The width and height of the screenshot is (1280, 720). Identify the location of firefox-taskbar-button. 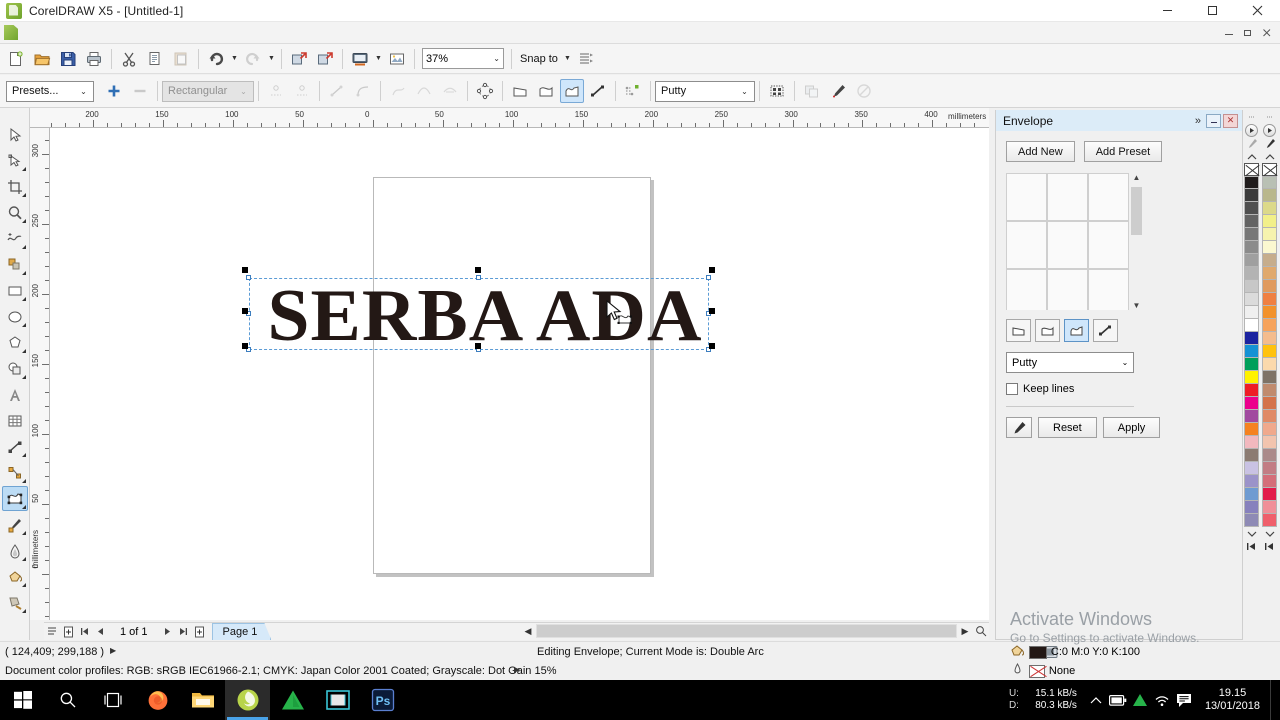
(157, 700).